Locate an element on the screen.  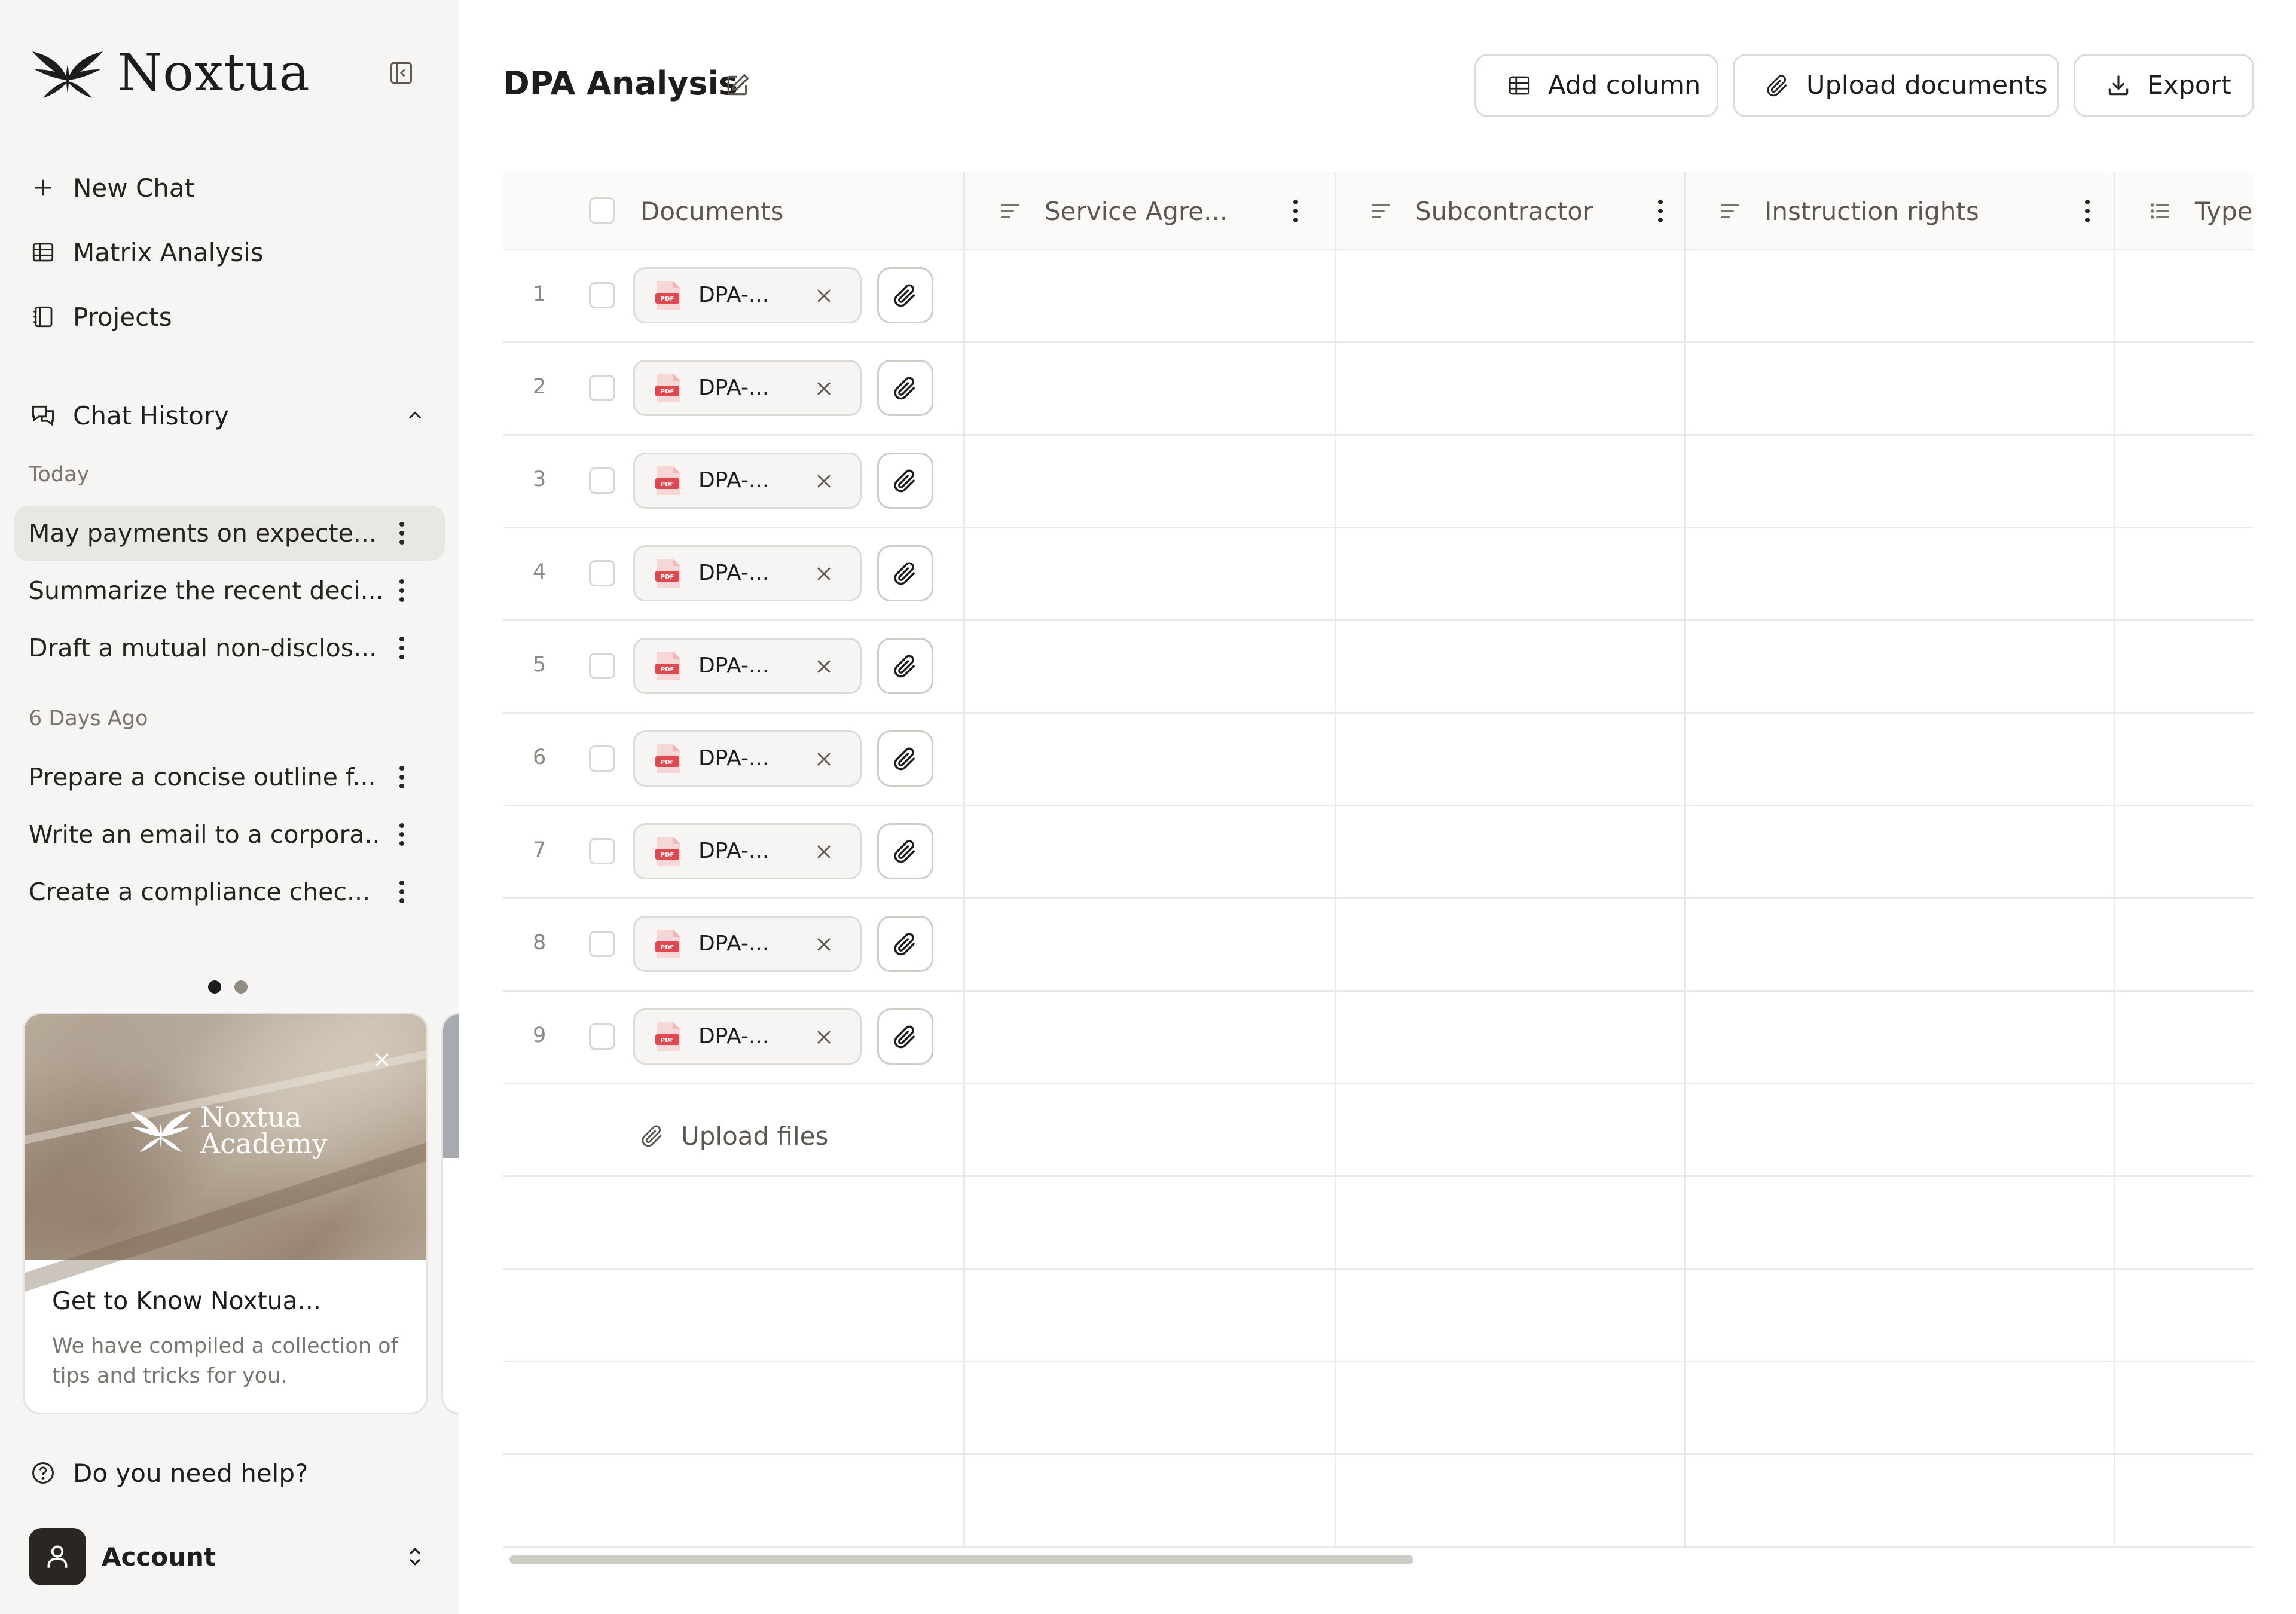
carousel-dot is located at coordinates (241, 987).